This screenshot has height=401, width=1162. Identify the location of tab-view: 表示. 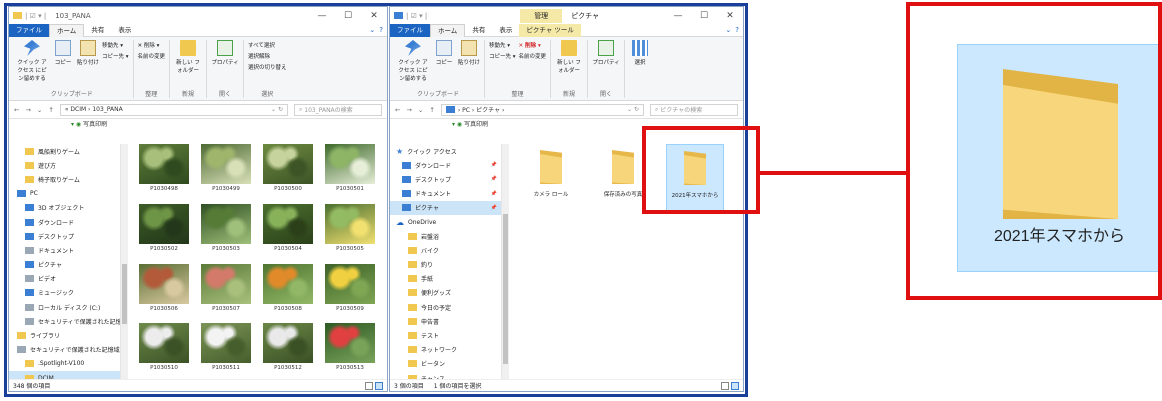
(124, 30).